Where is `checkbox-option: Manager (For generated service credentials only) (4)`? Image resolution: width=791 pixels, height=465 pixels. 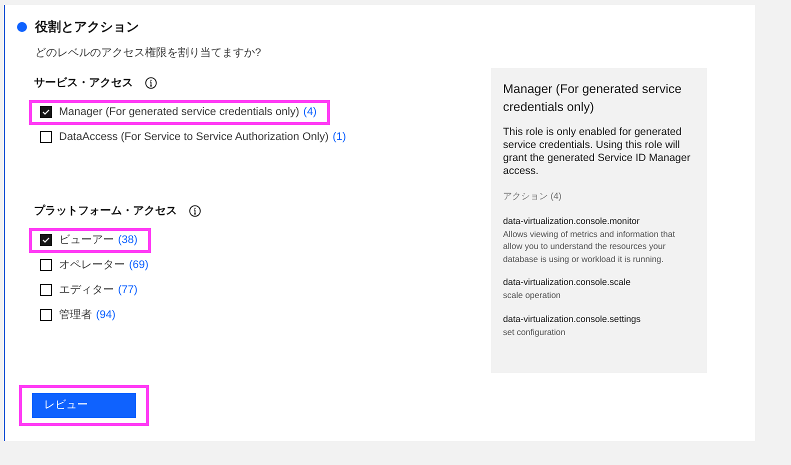
checkbox-option: Manager (For generated service credentials only) (4) is located at coordinates (179, 112).